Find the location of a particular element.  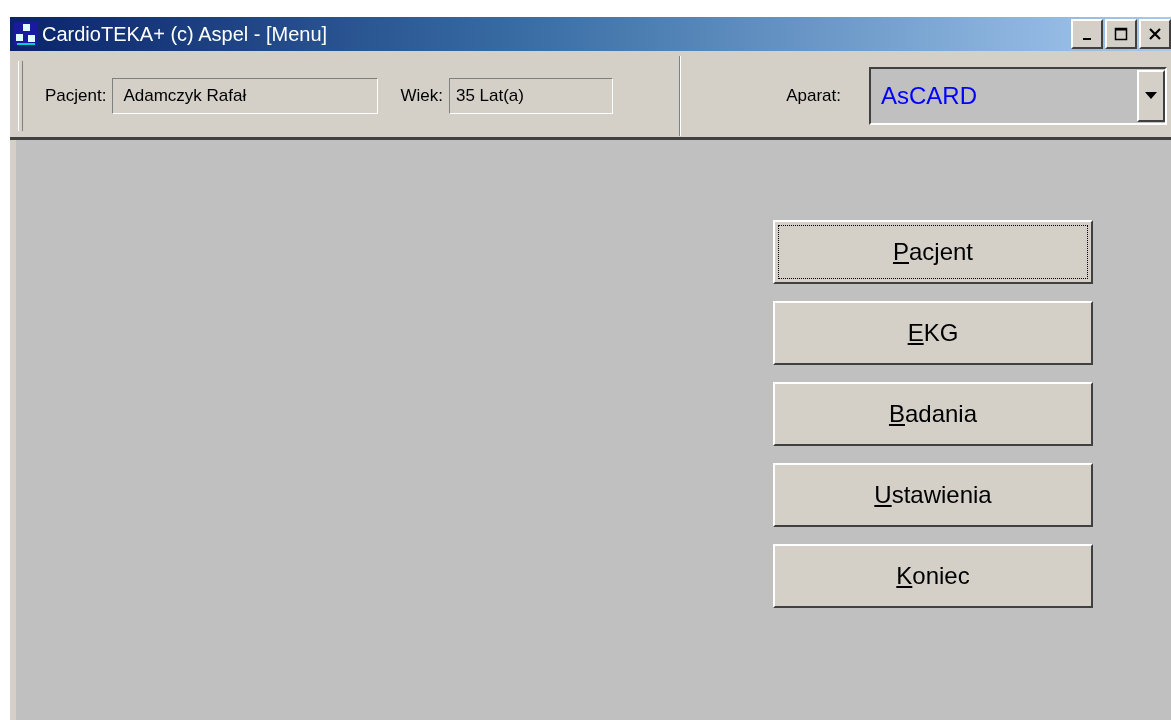

menu-button: Pacjent is located at coordinates (933, 252).